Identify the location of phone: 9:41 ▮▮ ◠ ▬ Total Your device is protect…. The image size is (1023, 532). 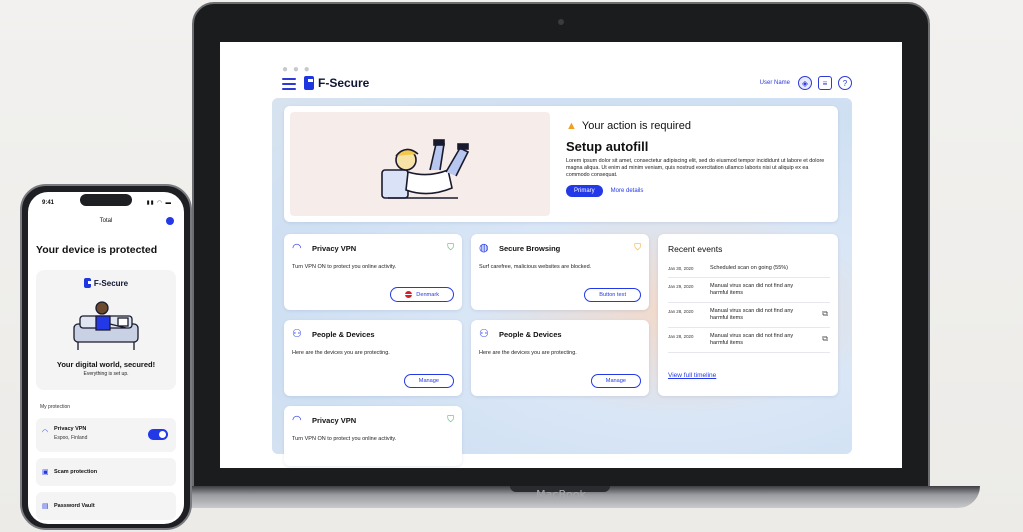
(106, 357).